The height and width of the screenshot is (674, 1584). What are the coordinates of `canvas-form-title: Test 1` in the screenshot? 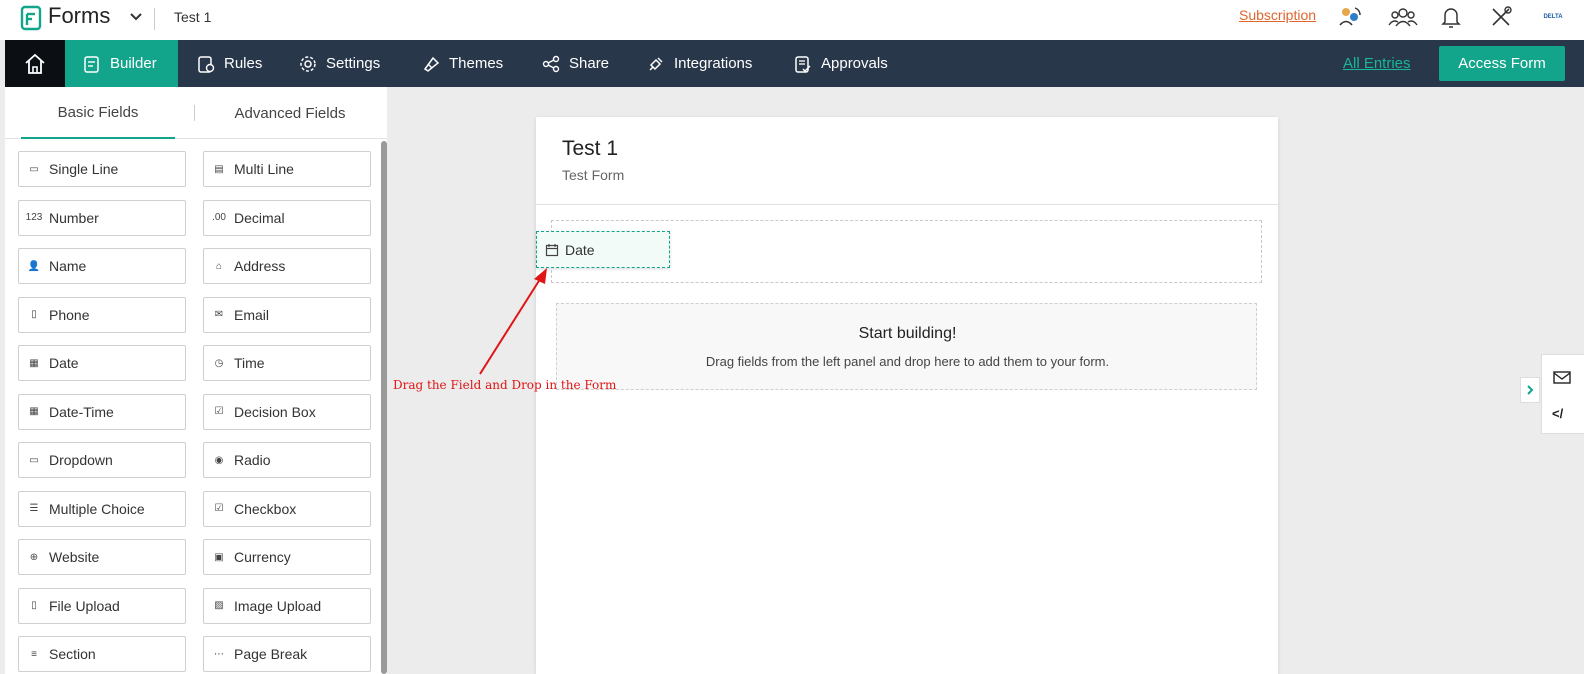 It's located at (590, 149).